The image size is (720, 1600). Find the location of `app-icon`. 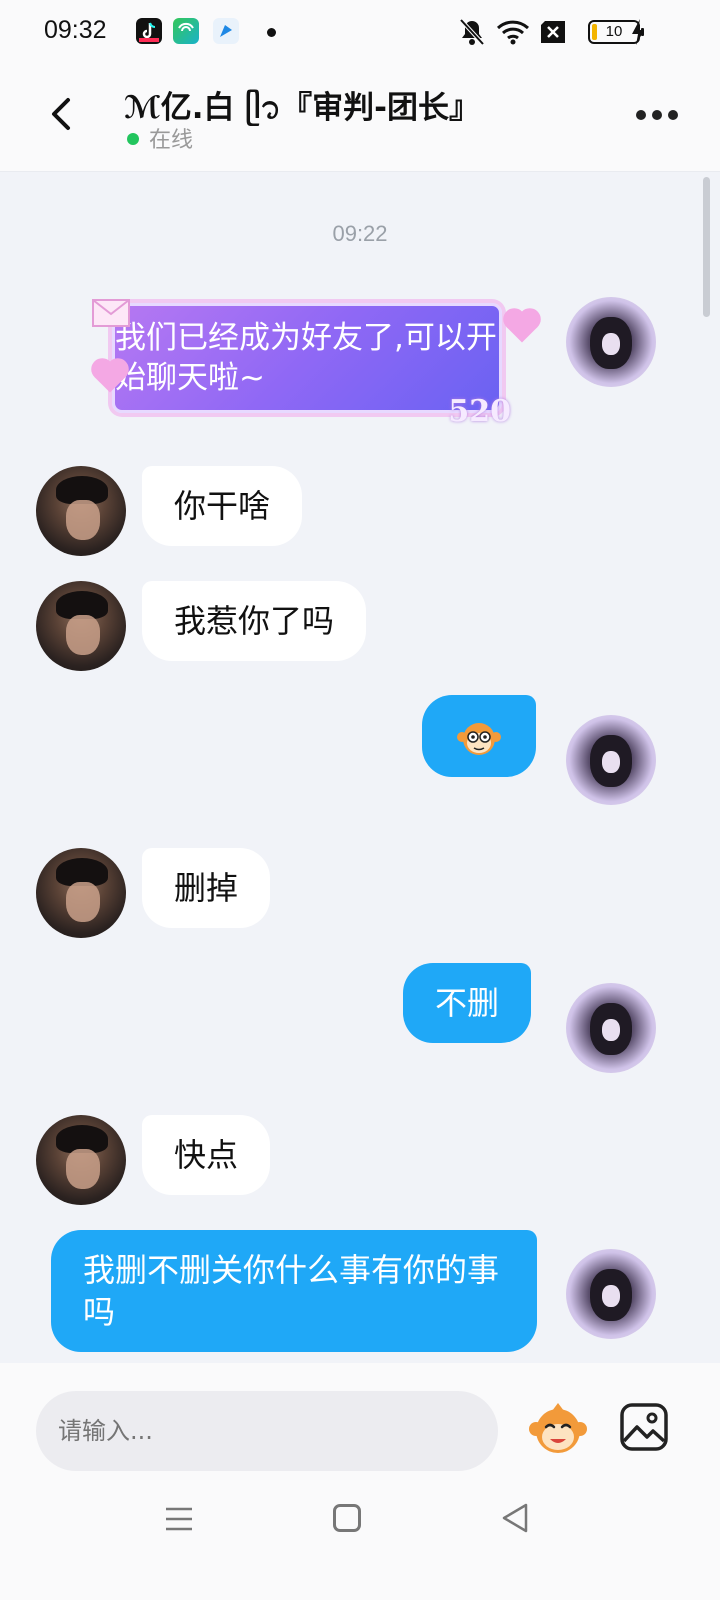

app-icon is located at coordinates (186, 31).